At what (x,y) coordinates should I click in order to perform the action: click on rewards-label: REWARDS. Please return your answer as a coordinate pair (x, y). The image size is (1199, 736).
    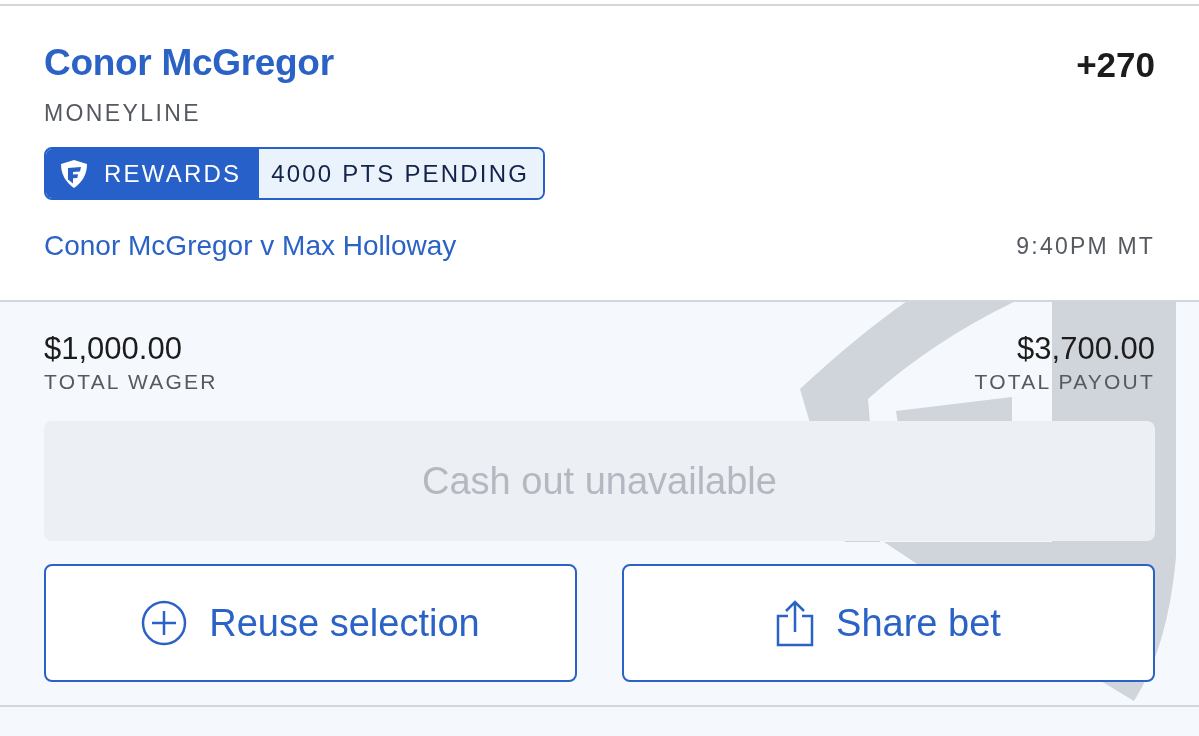
    Looking at the image, I should click on (173, 173).